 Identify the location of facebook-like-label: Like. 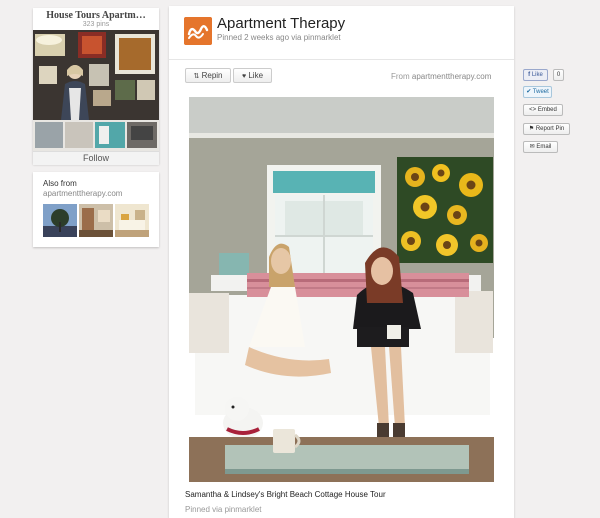
(537, 75).